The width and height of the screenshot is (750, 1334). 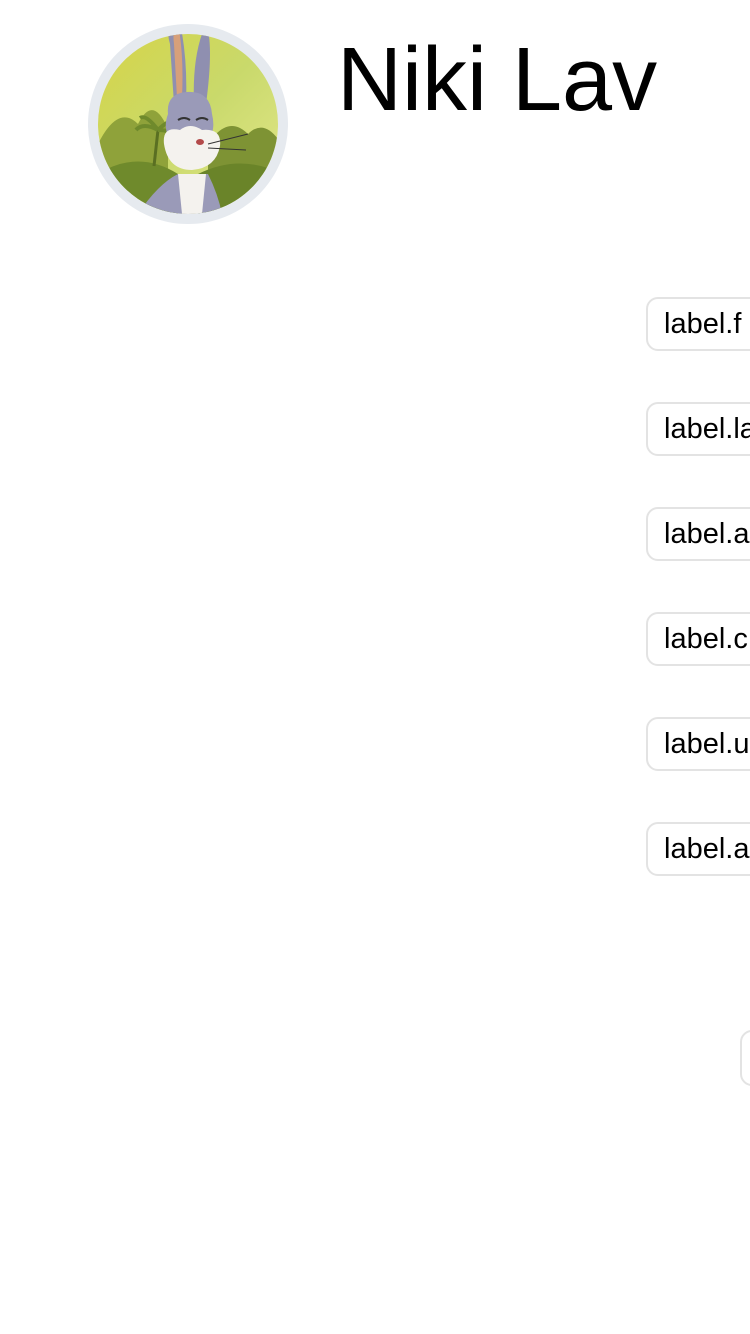 I want to click on field-chip-4: label.c, so click(x=698, y=639).